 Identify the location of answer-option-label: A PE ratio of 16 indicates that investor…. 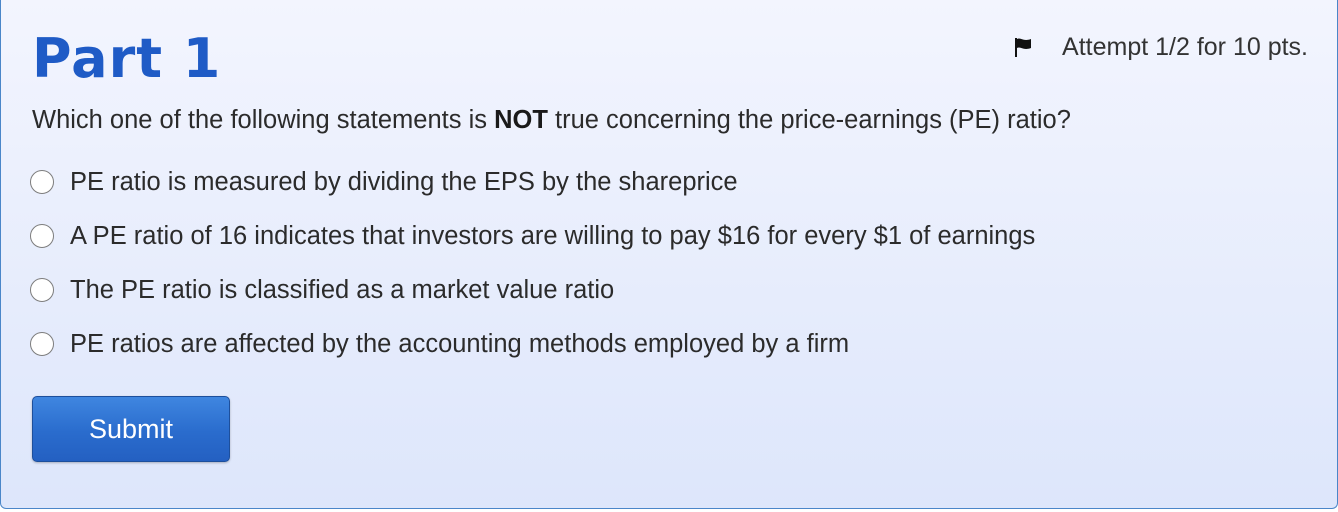
(553, 235).